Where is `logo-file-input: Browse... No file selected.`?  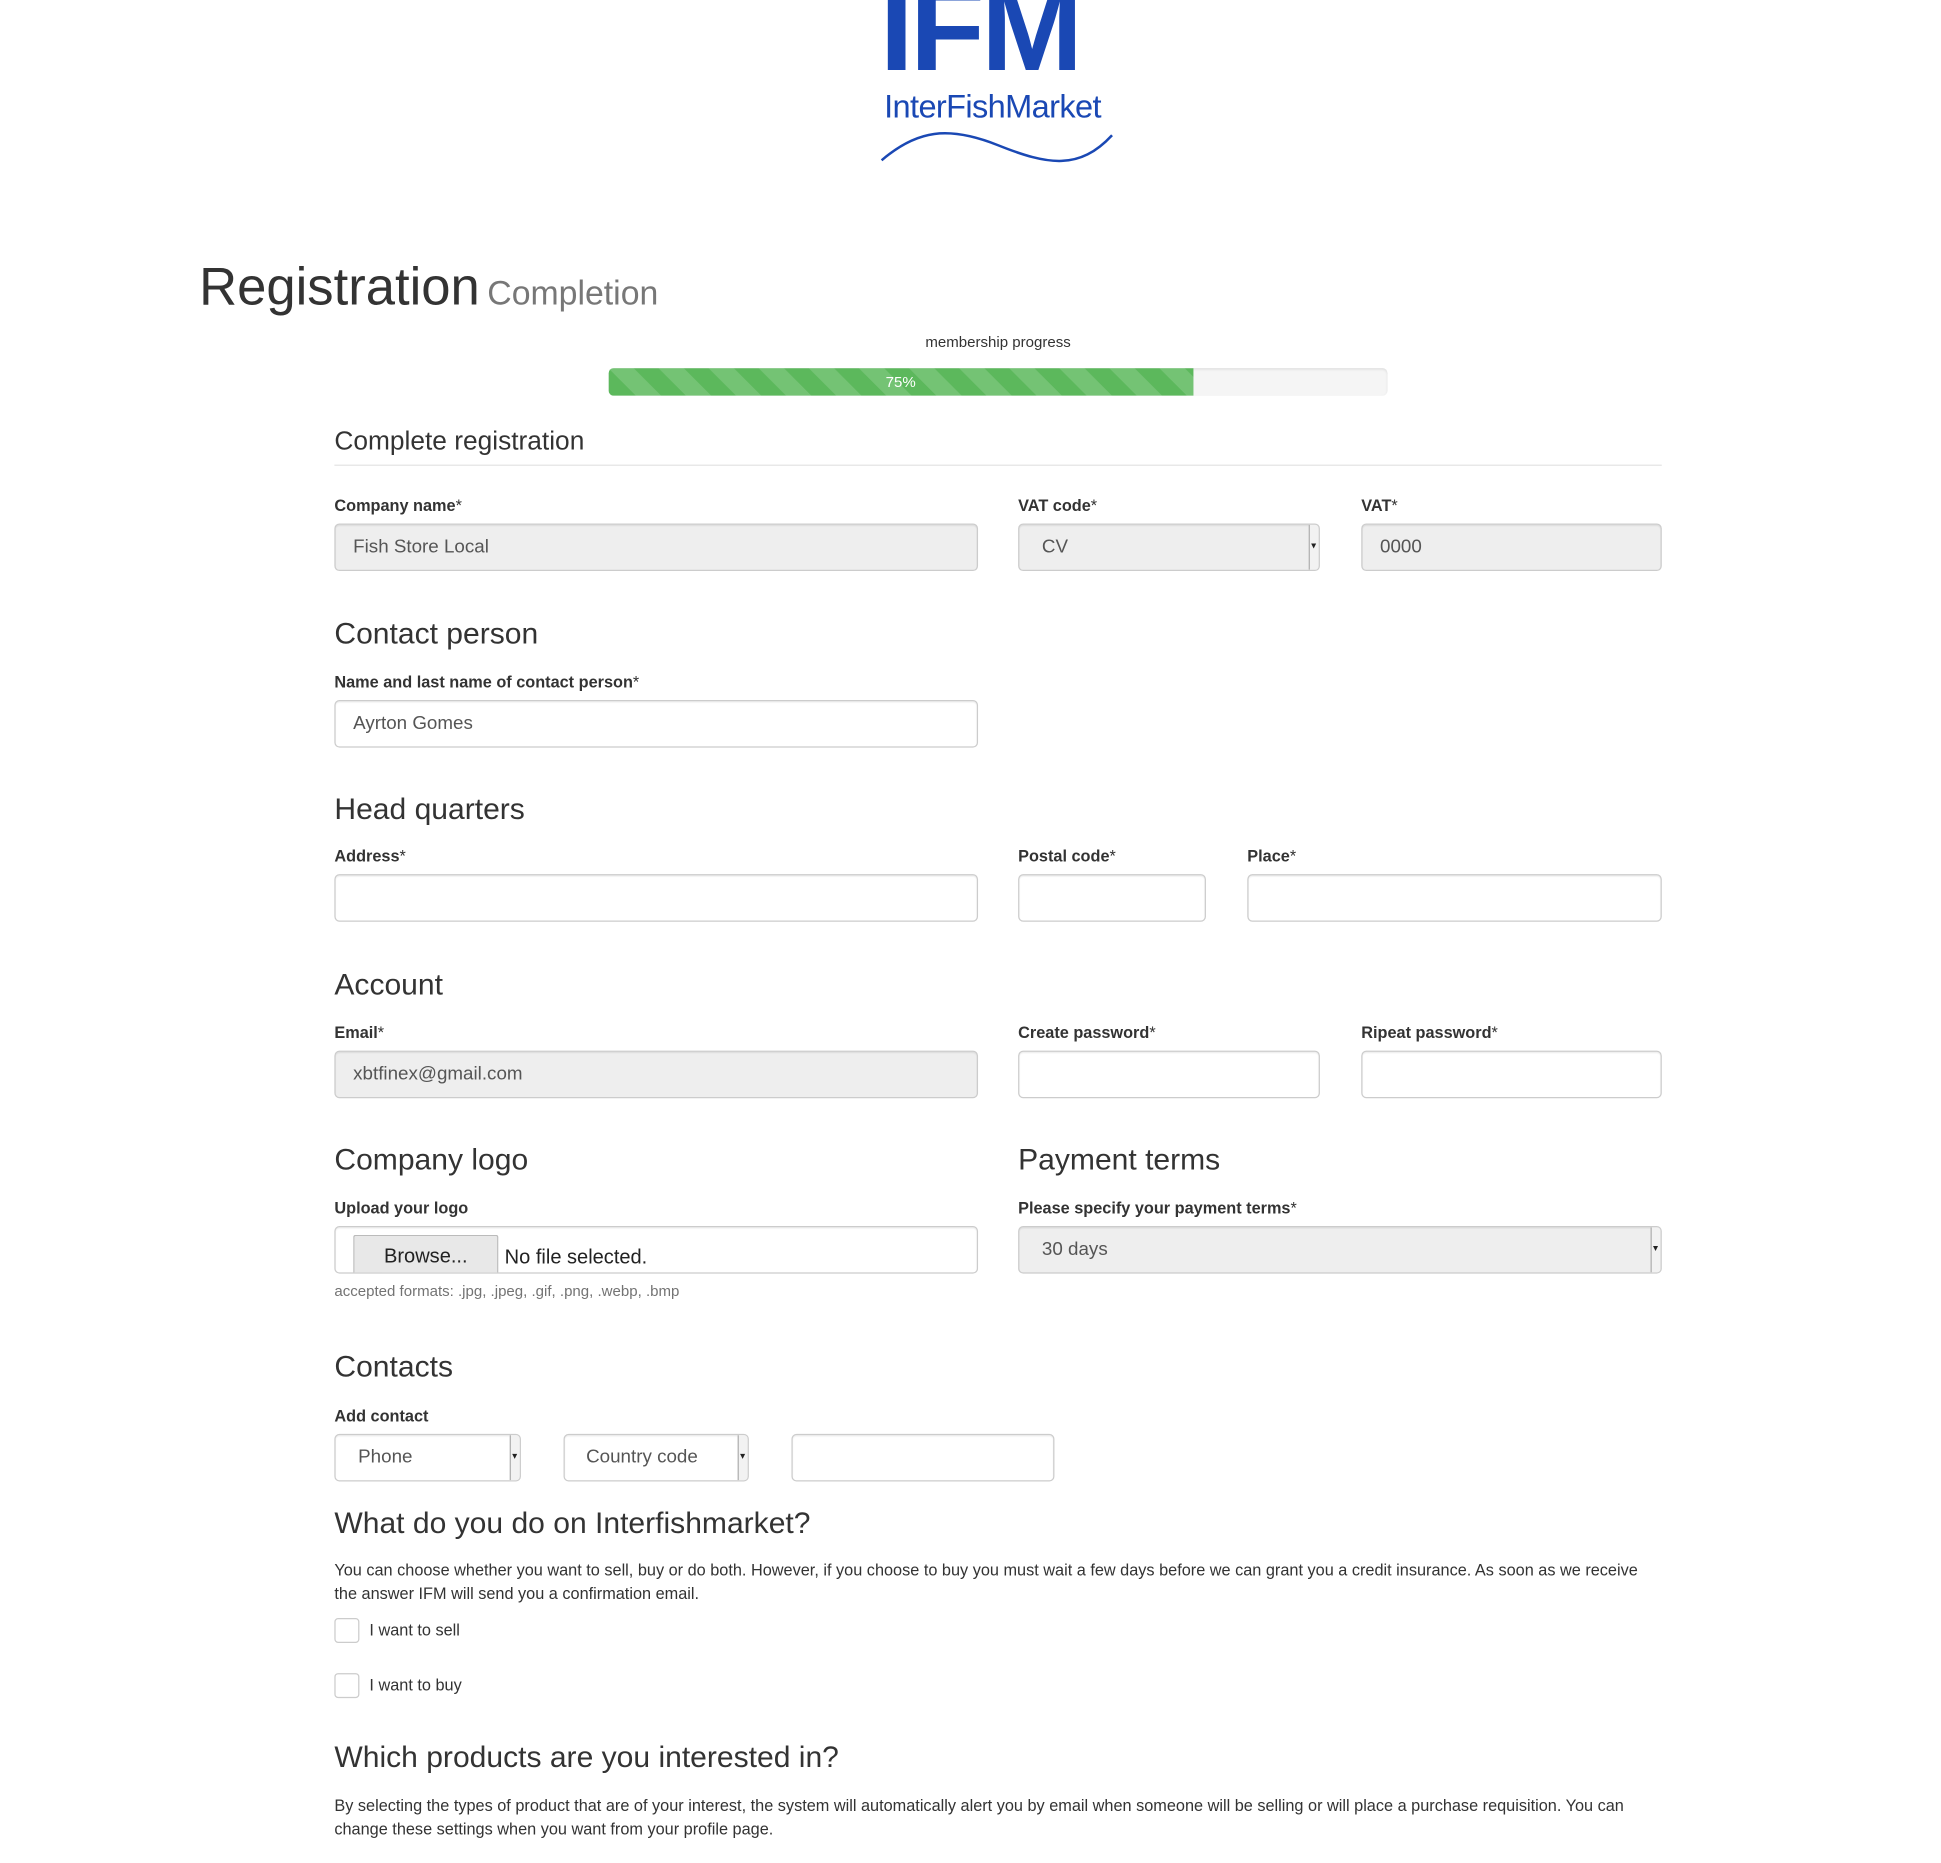
logo-file-input: Browse... No file selected. is located at coordinates (656, 1250).